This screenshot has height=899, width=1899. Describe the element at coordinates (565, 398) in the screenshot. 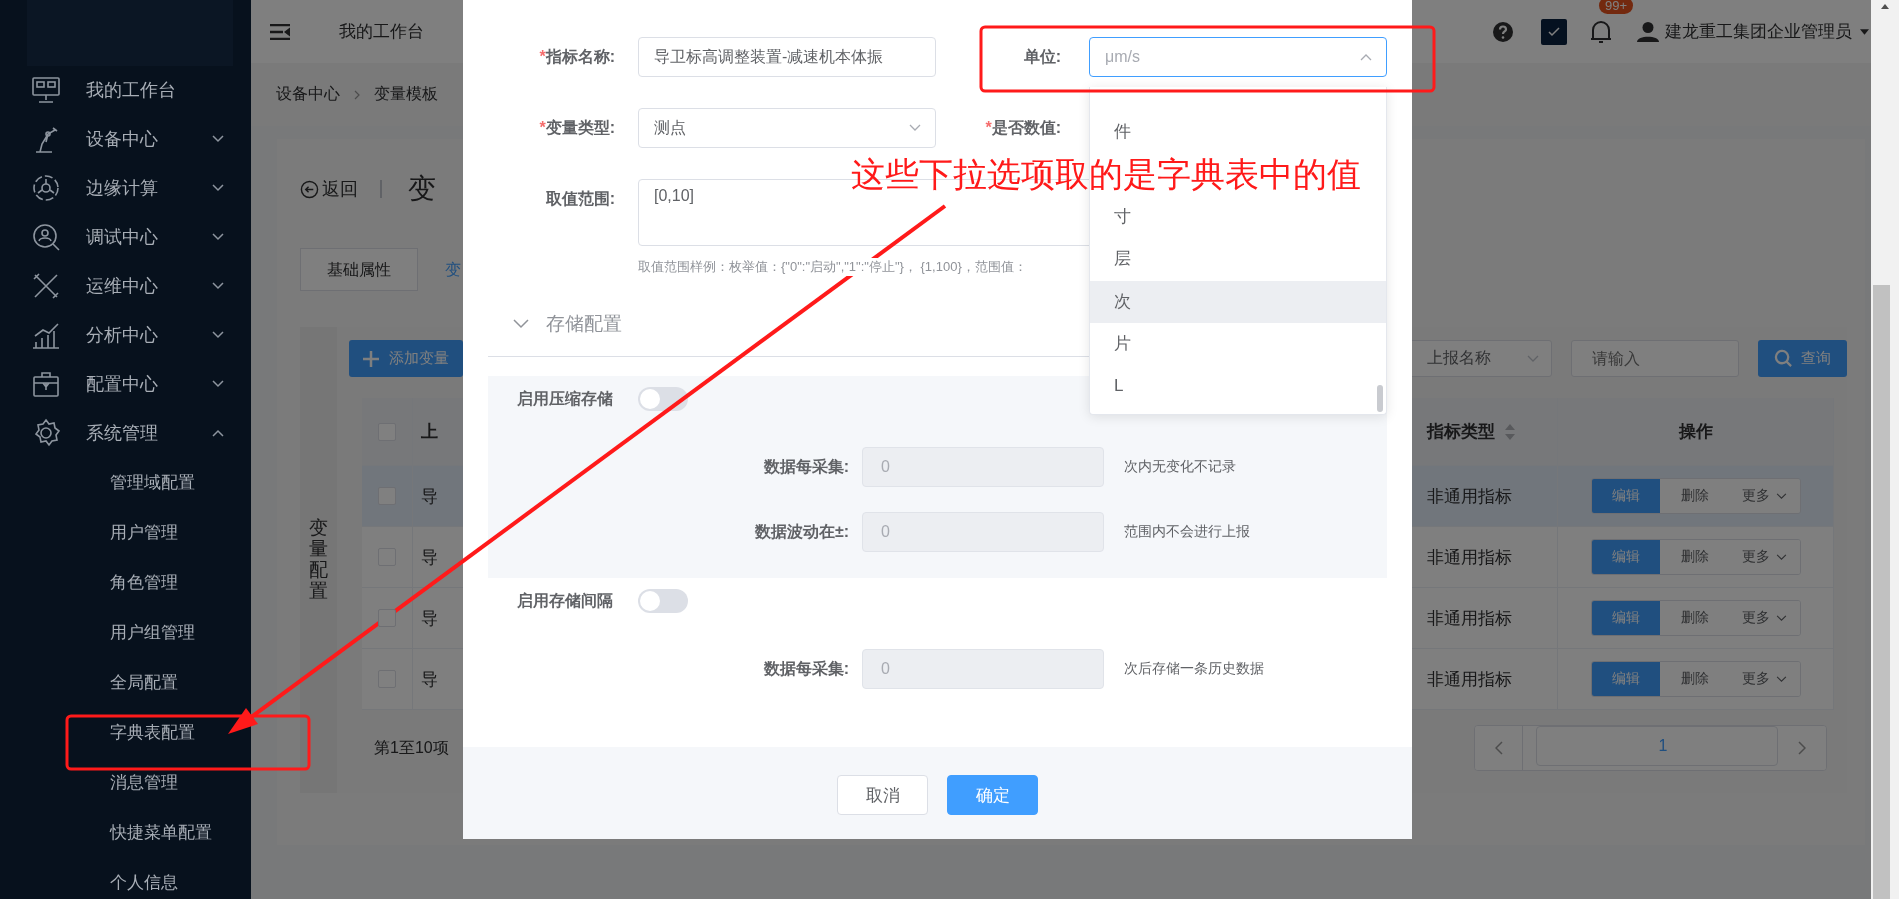

I see `switch-label: 启用压缩存储` at that location.